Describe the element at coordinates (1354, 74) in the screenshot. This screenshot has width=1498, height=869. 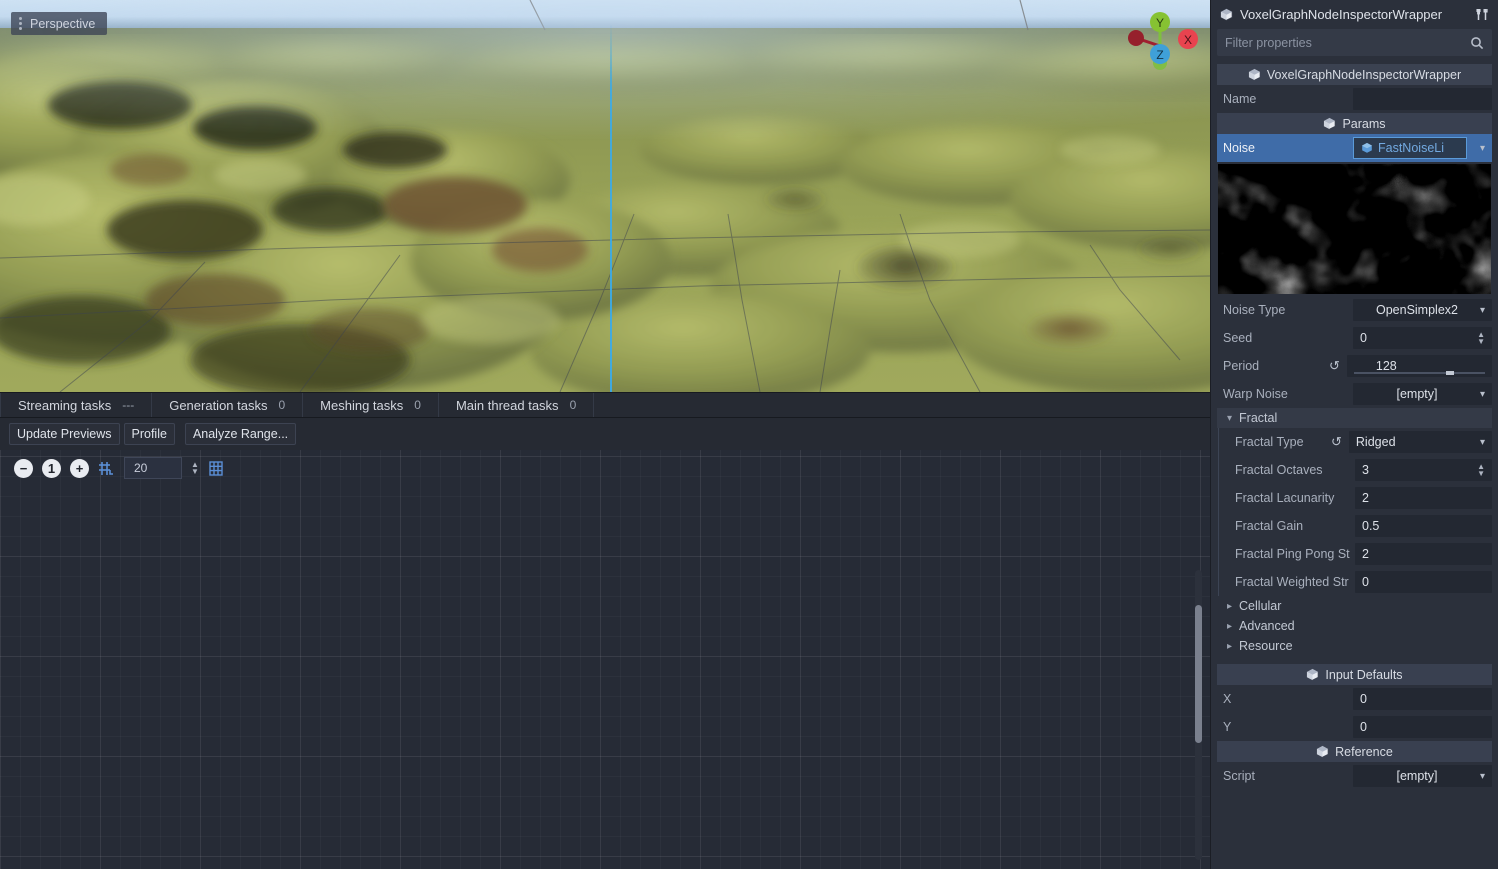
I see `object-header: VoxelGraphNodeInspectorWrapper` at that location.